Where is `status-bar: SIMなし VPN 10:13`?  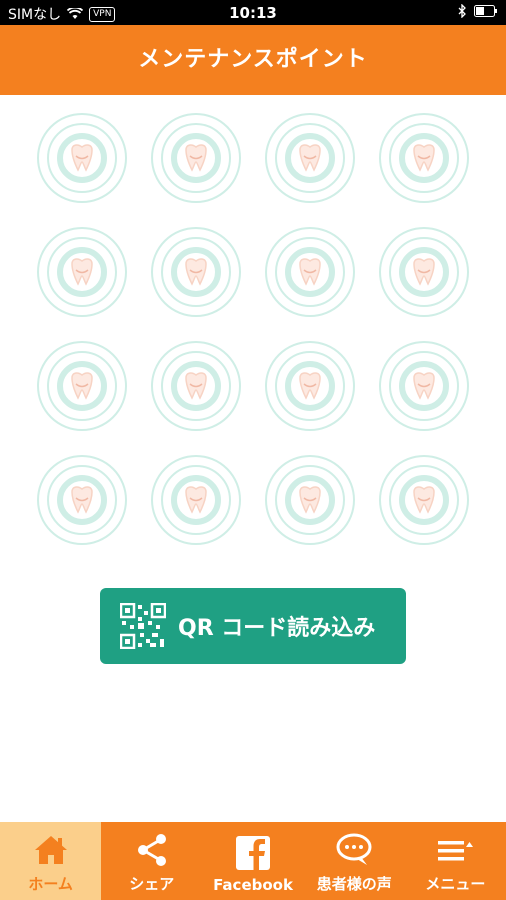
status-bar: SIMなし VPN 10:13 is located at coordinates (253, 12).